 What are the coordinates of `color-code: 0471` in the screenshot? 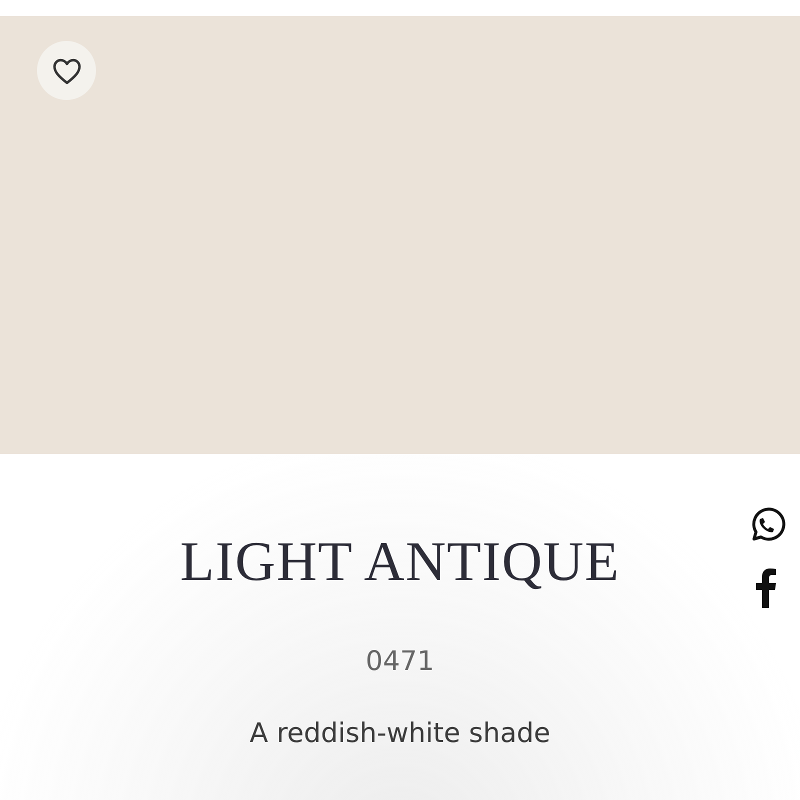 It's located at (400, 662).